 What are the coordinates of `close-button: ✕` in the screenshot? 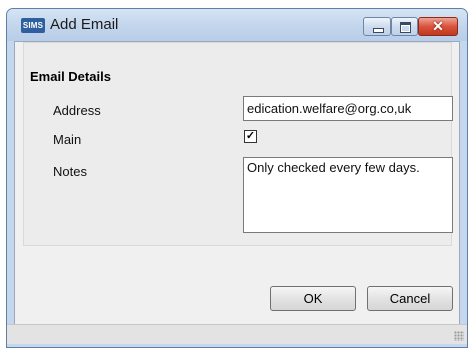 It's located at (438, 26).